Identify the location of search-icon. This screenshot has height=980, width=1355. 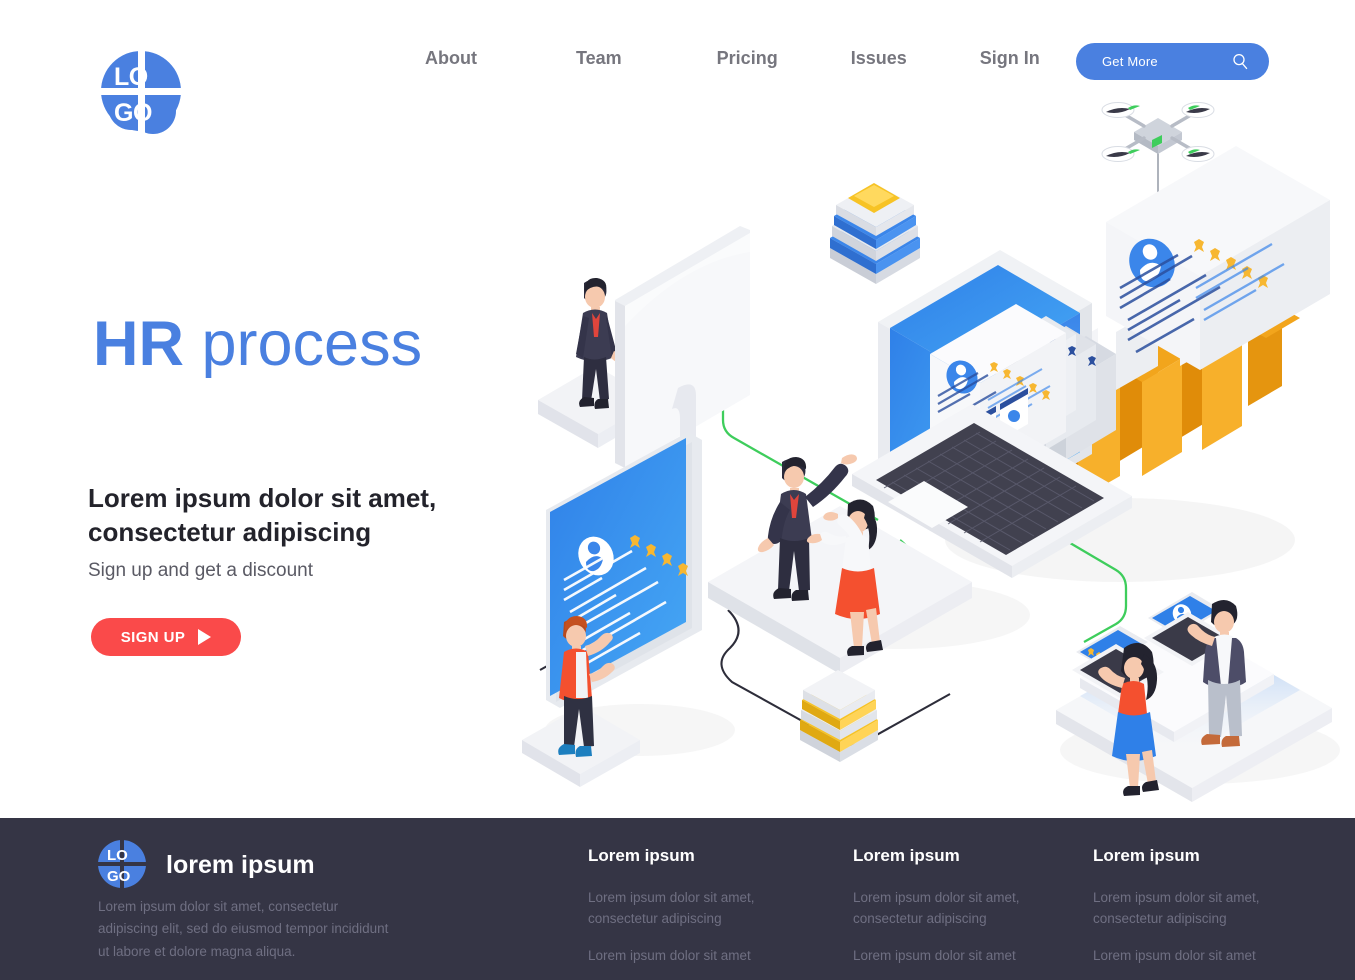
(1240, 61).